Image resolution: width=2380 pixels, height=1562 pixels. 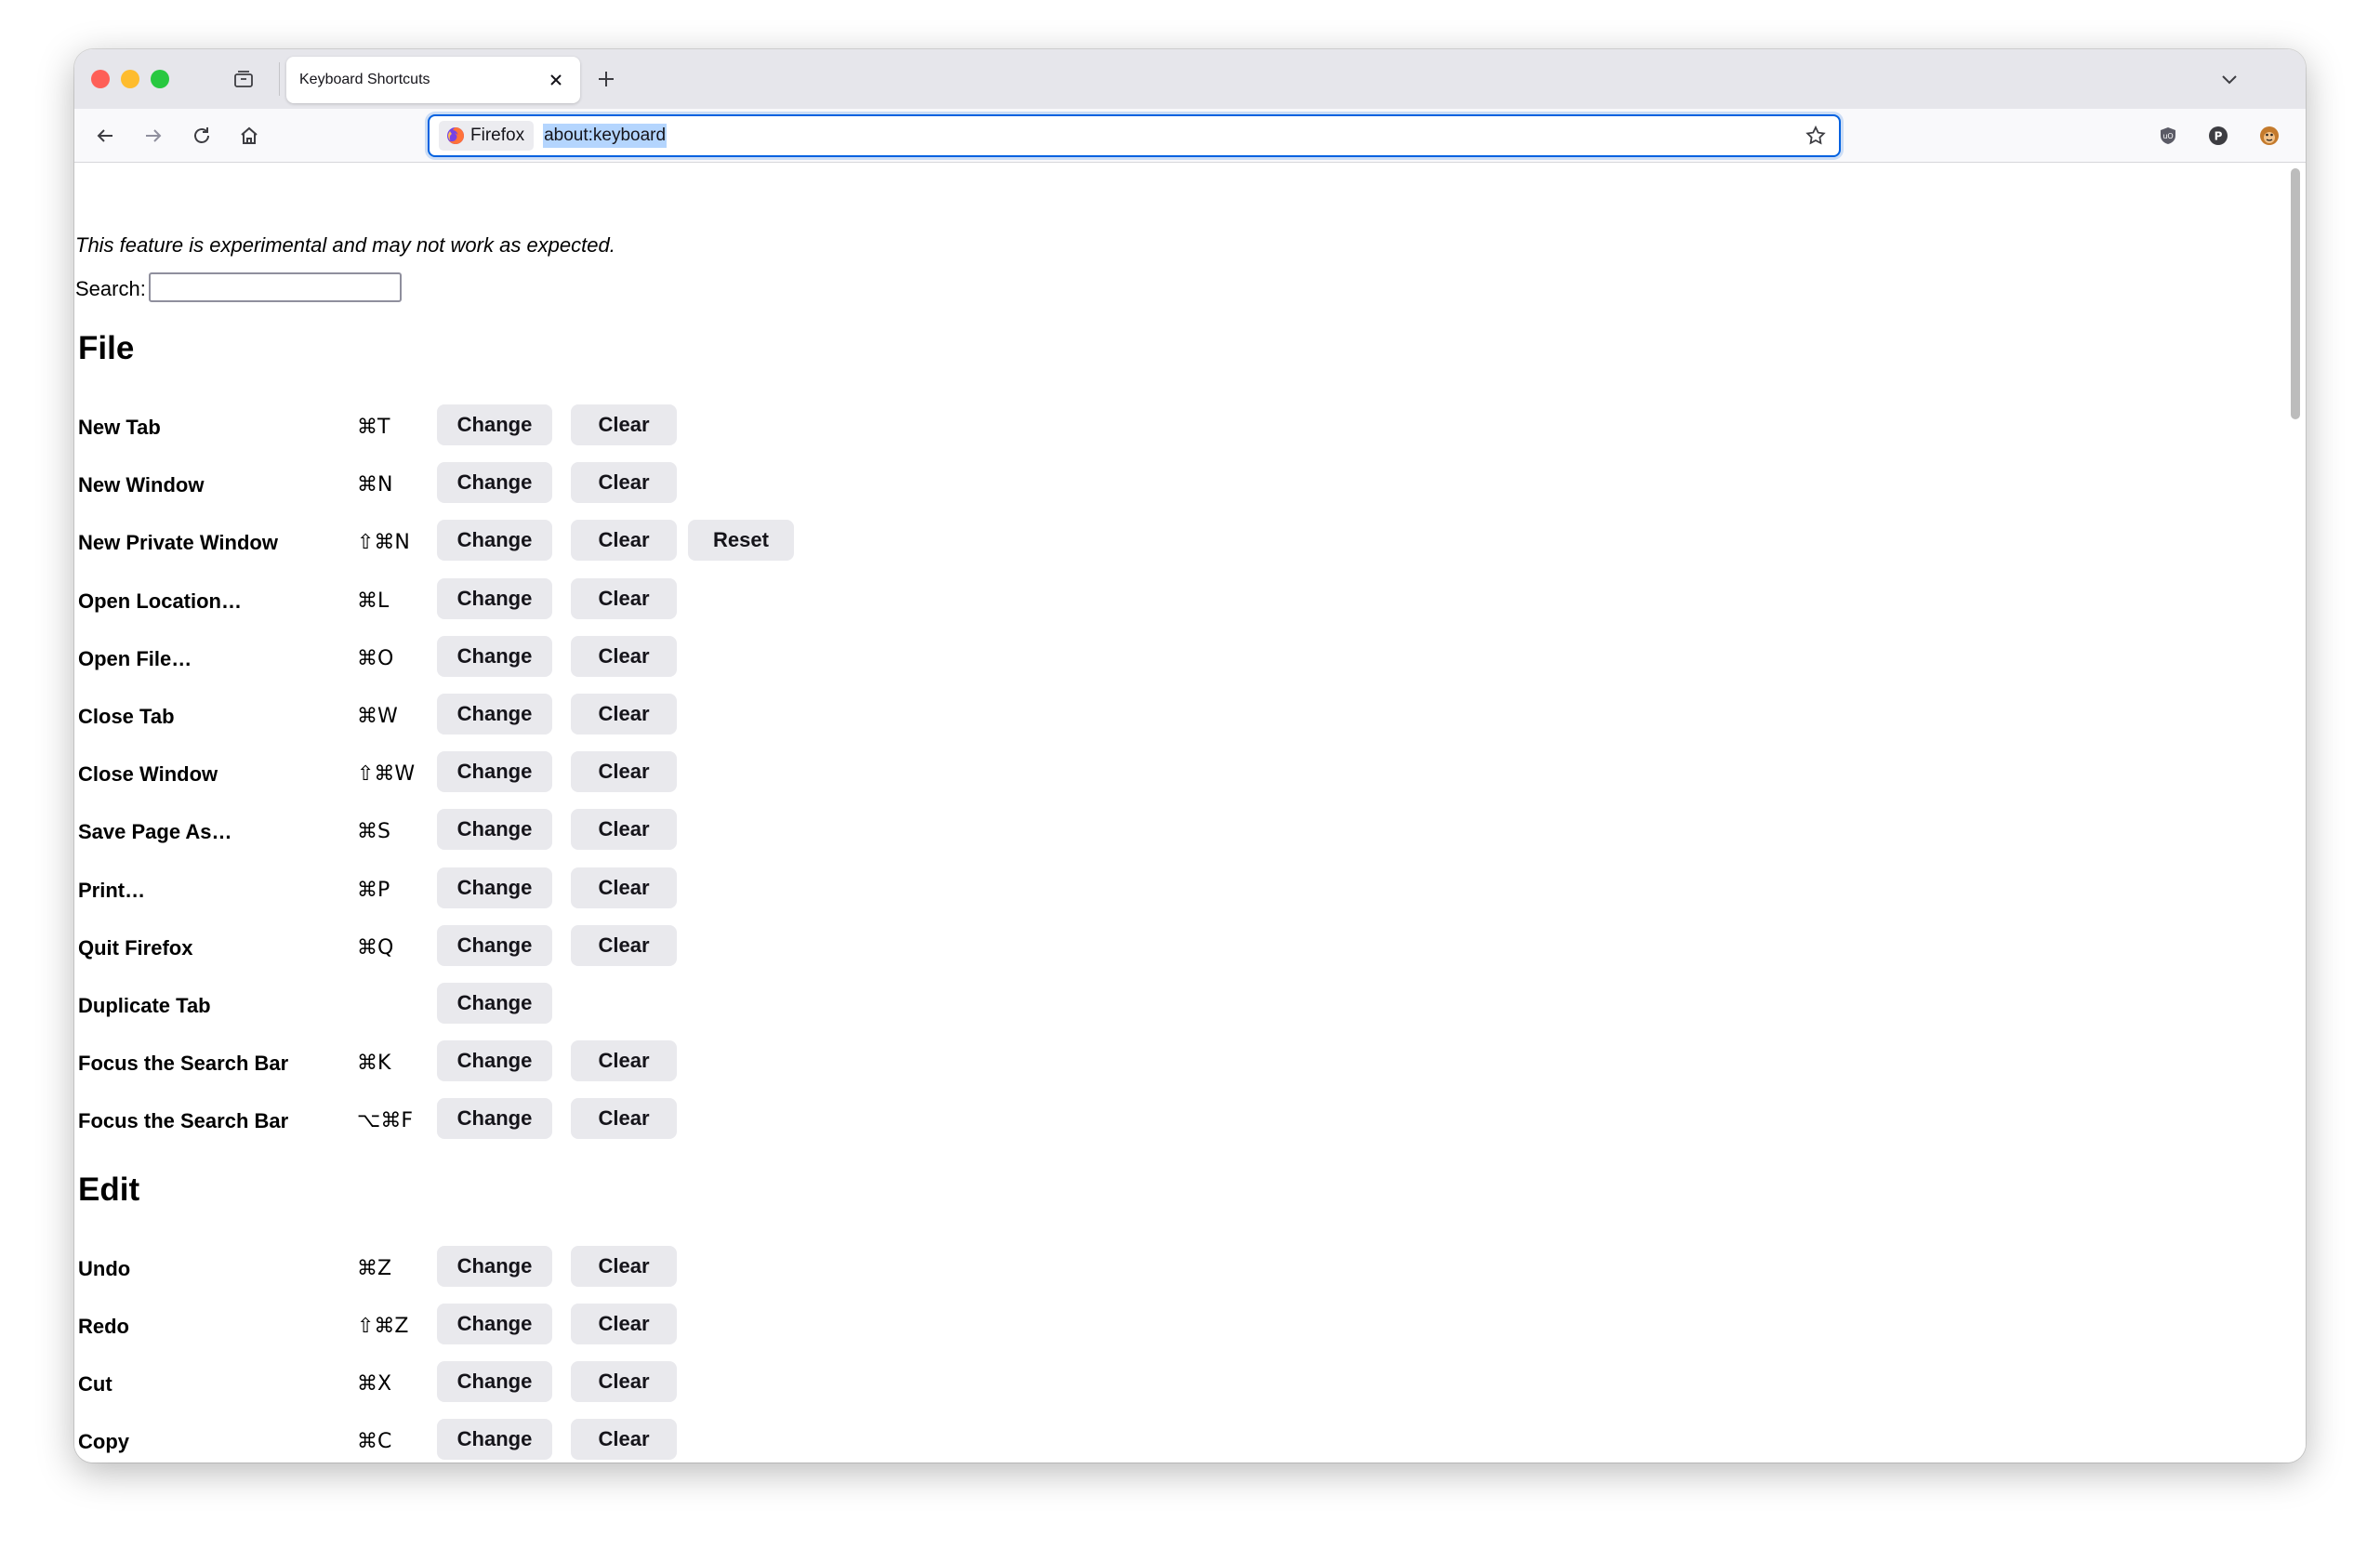 I want to click on url-bar: Firefox about:keyboard, so click(x=1134, y=135).